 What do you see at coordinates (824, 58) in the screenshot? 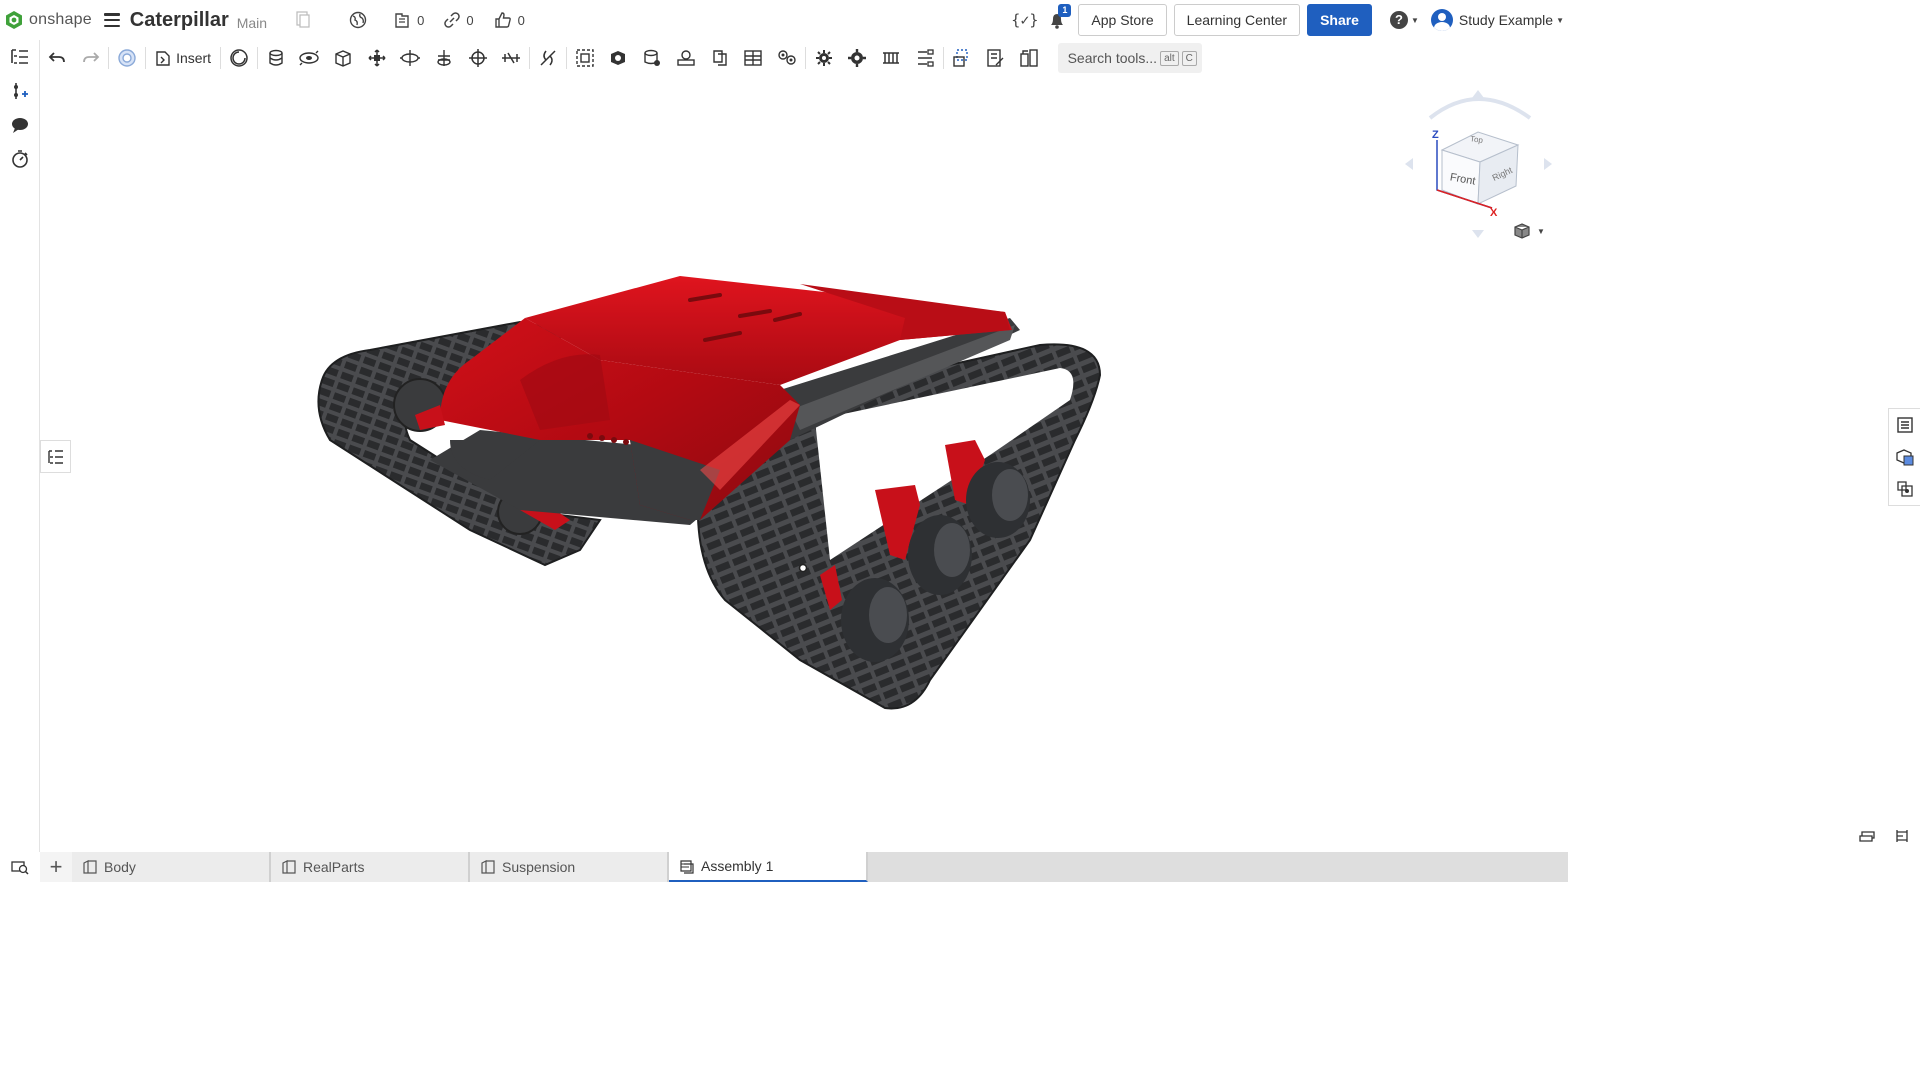
I see `gear-icon` at bounding box center [824, 58].